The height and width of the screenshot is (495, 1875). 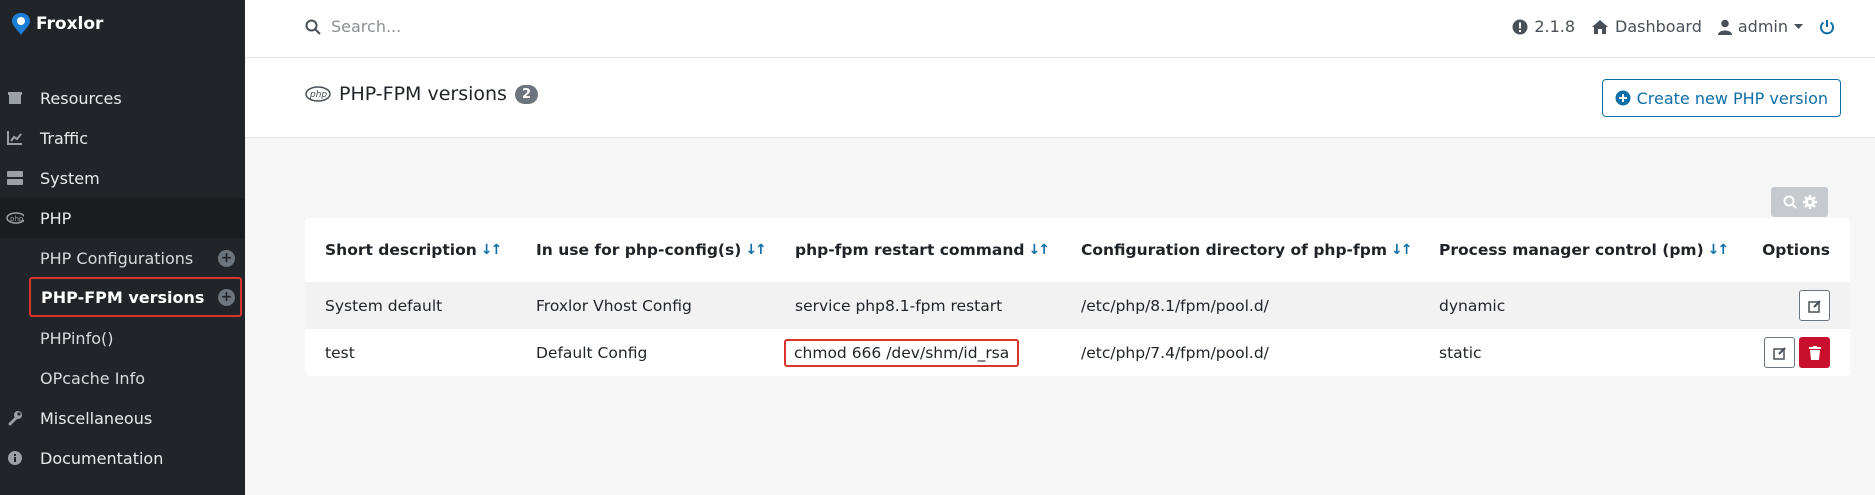 What do you see at coordinates (117, 258) in the screenshot?
I see `sidebar-item-label: PHP Configurations` at bounding box center [117, 258].